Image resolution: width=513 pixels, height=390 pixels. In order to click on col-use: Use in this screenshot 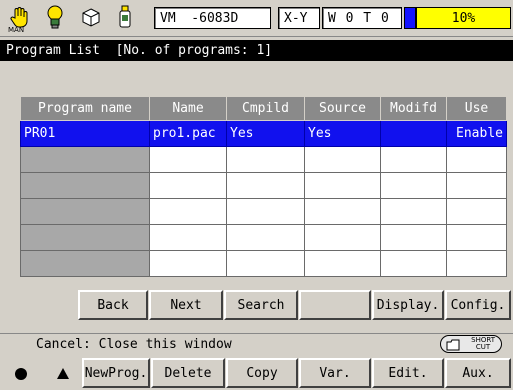, I will do `click(476, 108)`.